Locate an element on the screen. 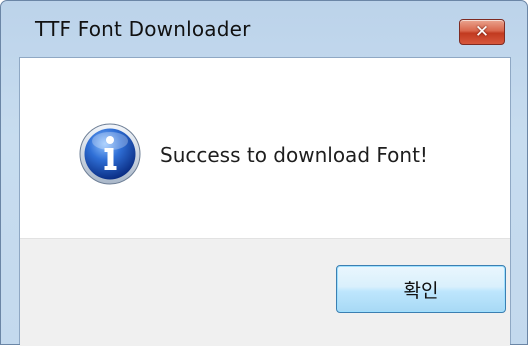 The width and height of the screenshot is (528, 346). ok-button: 확인 is located at coordinates (421, 289).